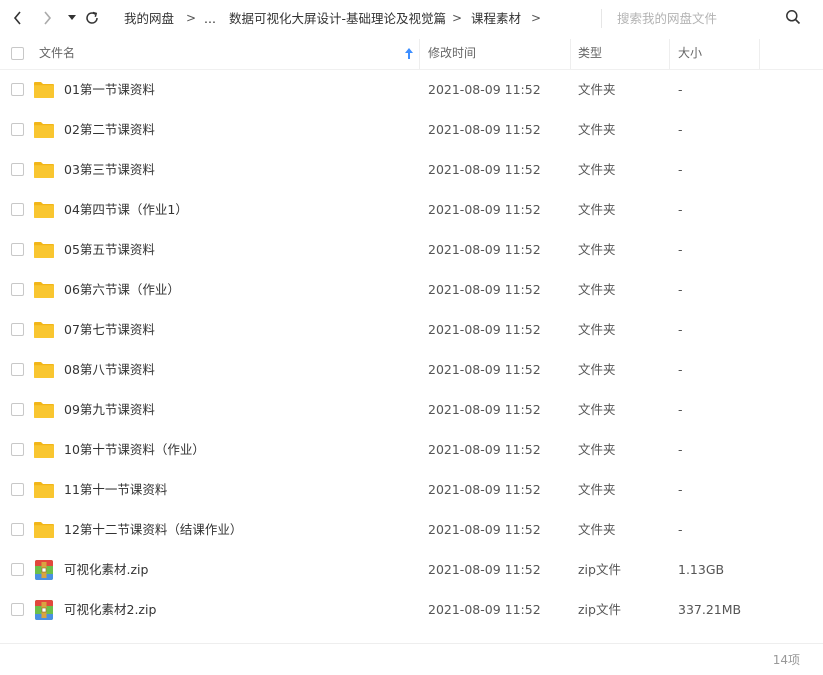  Describe the element at coordinates (115, 490) in the screenshot. I see `file-name: 11第十一节课资料` at that location.